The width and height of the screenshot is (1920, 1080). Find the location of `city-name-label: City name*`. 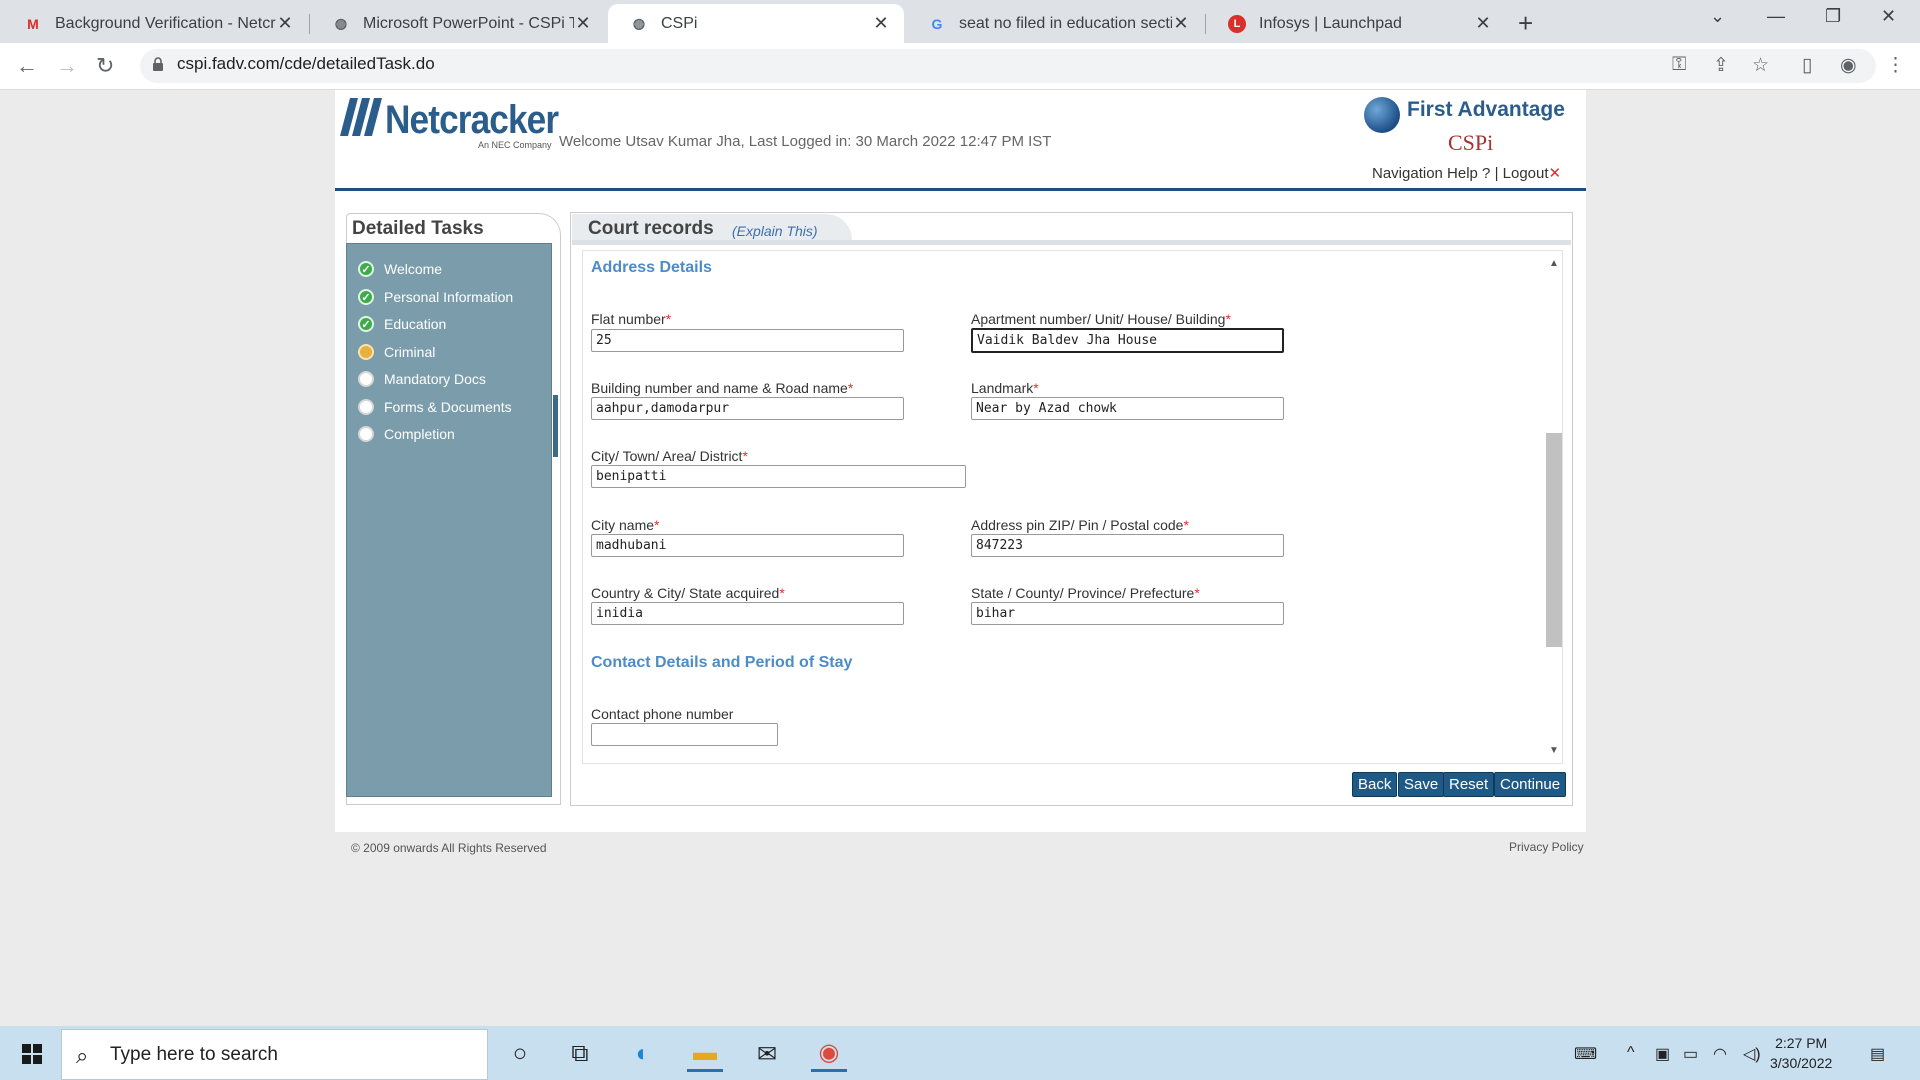

city-name-label: City name* is located at coordinates (625, 525).